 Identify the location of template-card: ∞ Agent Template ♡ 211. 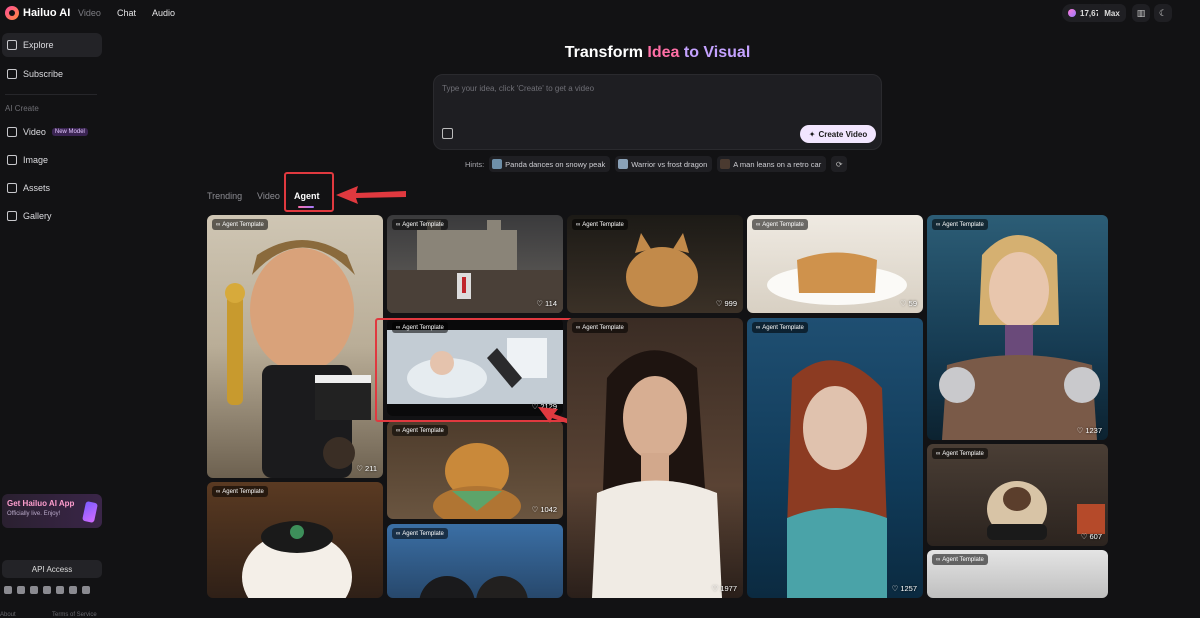
(295, 346).